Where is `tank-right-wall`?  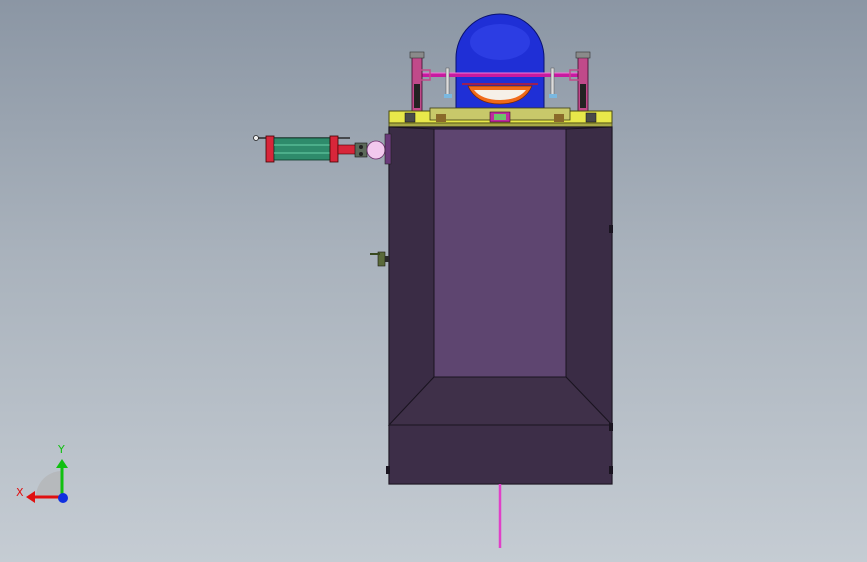 tank-right-wall is located at coordinates (589, 276).